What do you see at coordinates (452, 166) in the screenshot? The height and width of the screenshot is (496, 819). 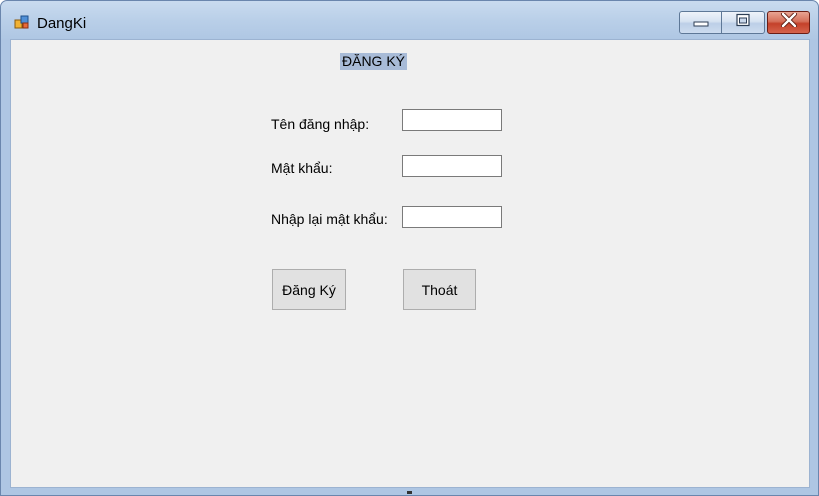 I see `password-input` at bounding box center [452, 166].